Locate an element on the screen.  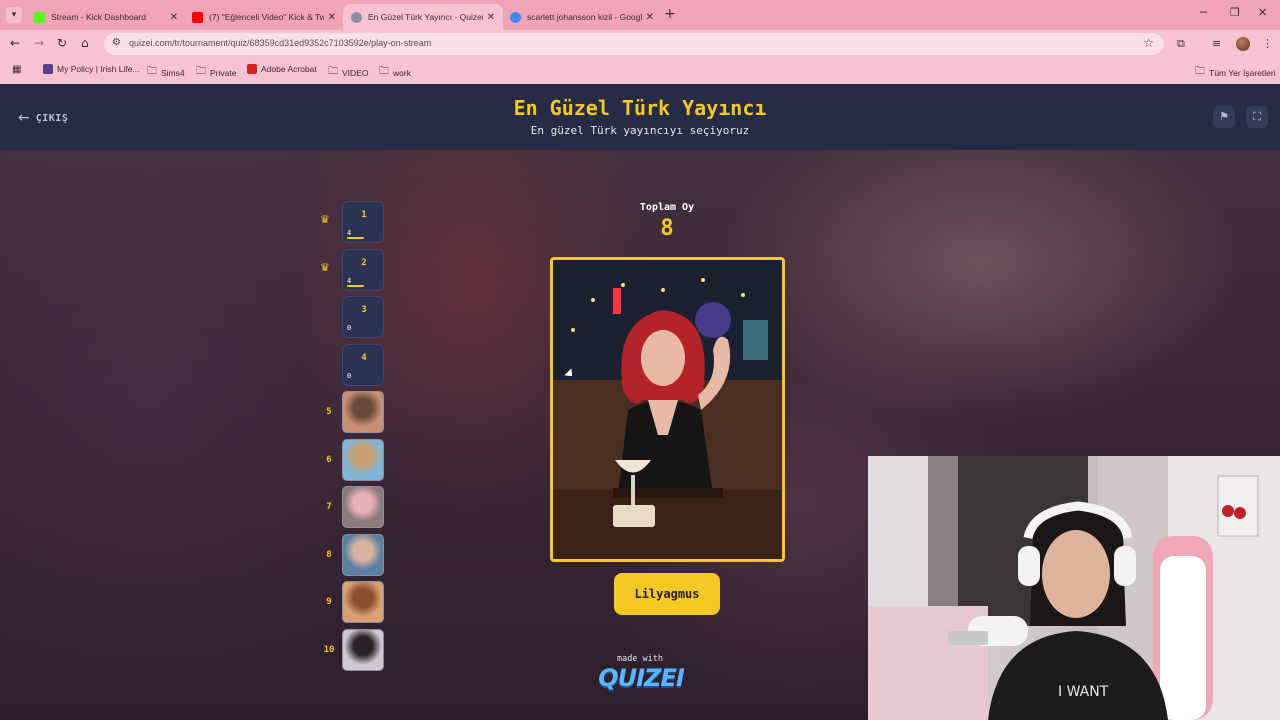
rank-number-8: 8 is located at coordinates (329, 554).